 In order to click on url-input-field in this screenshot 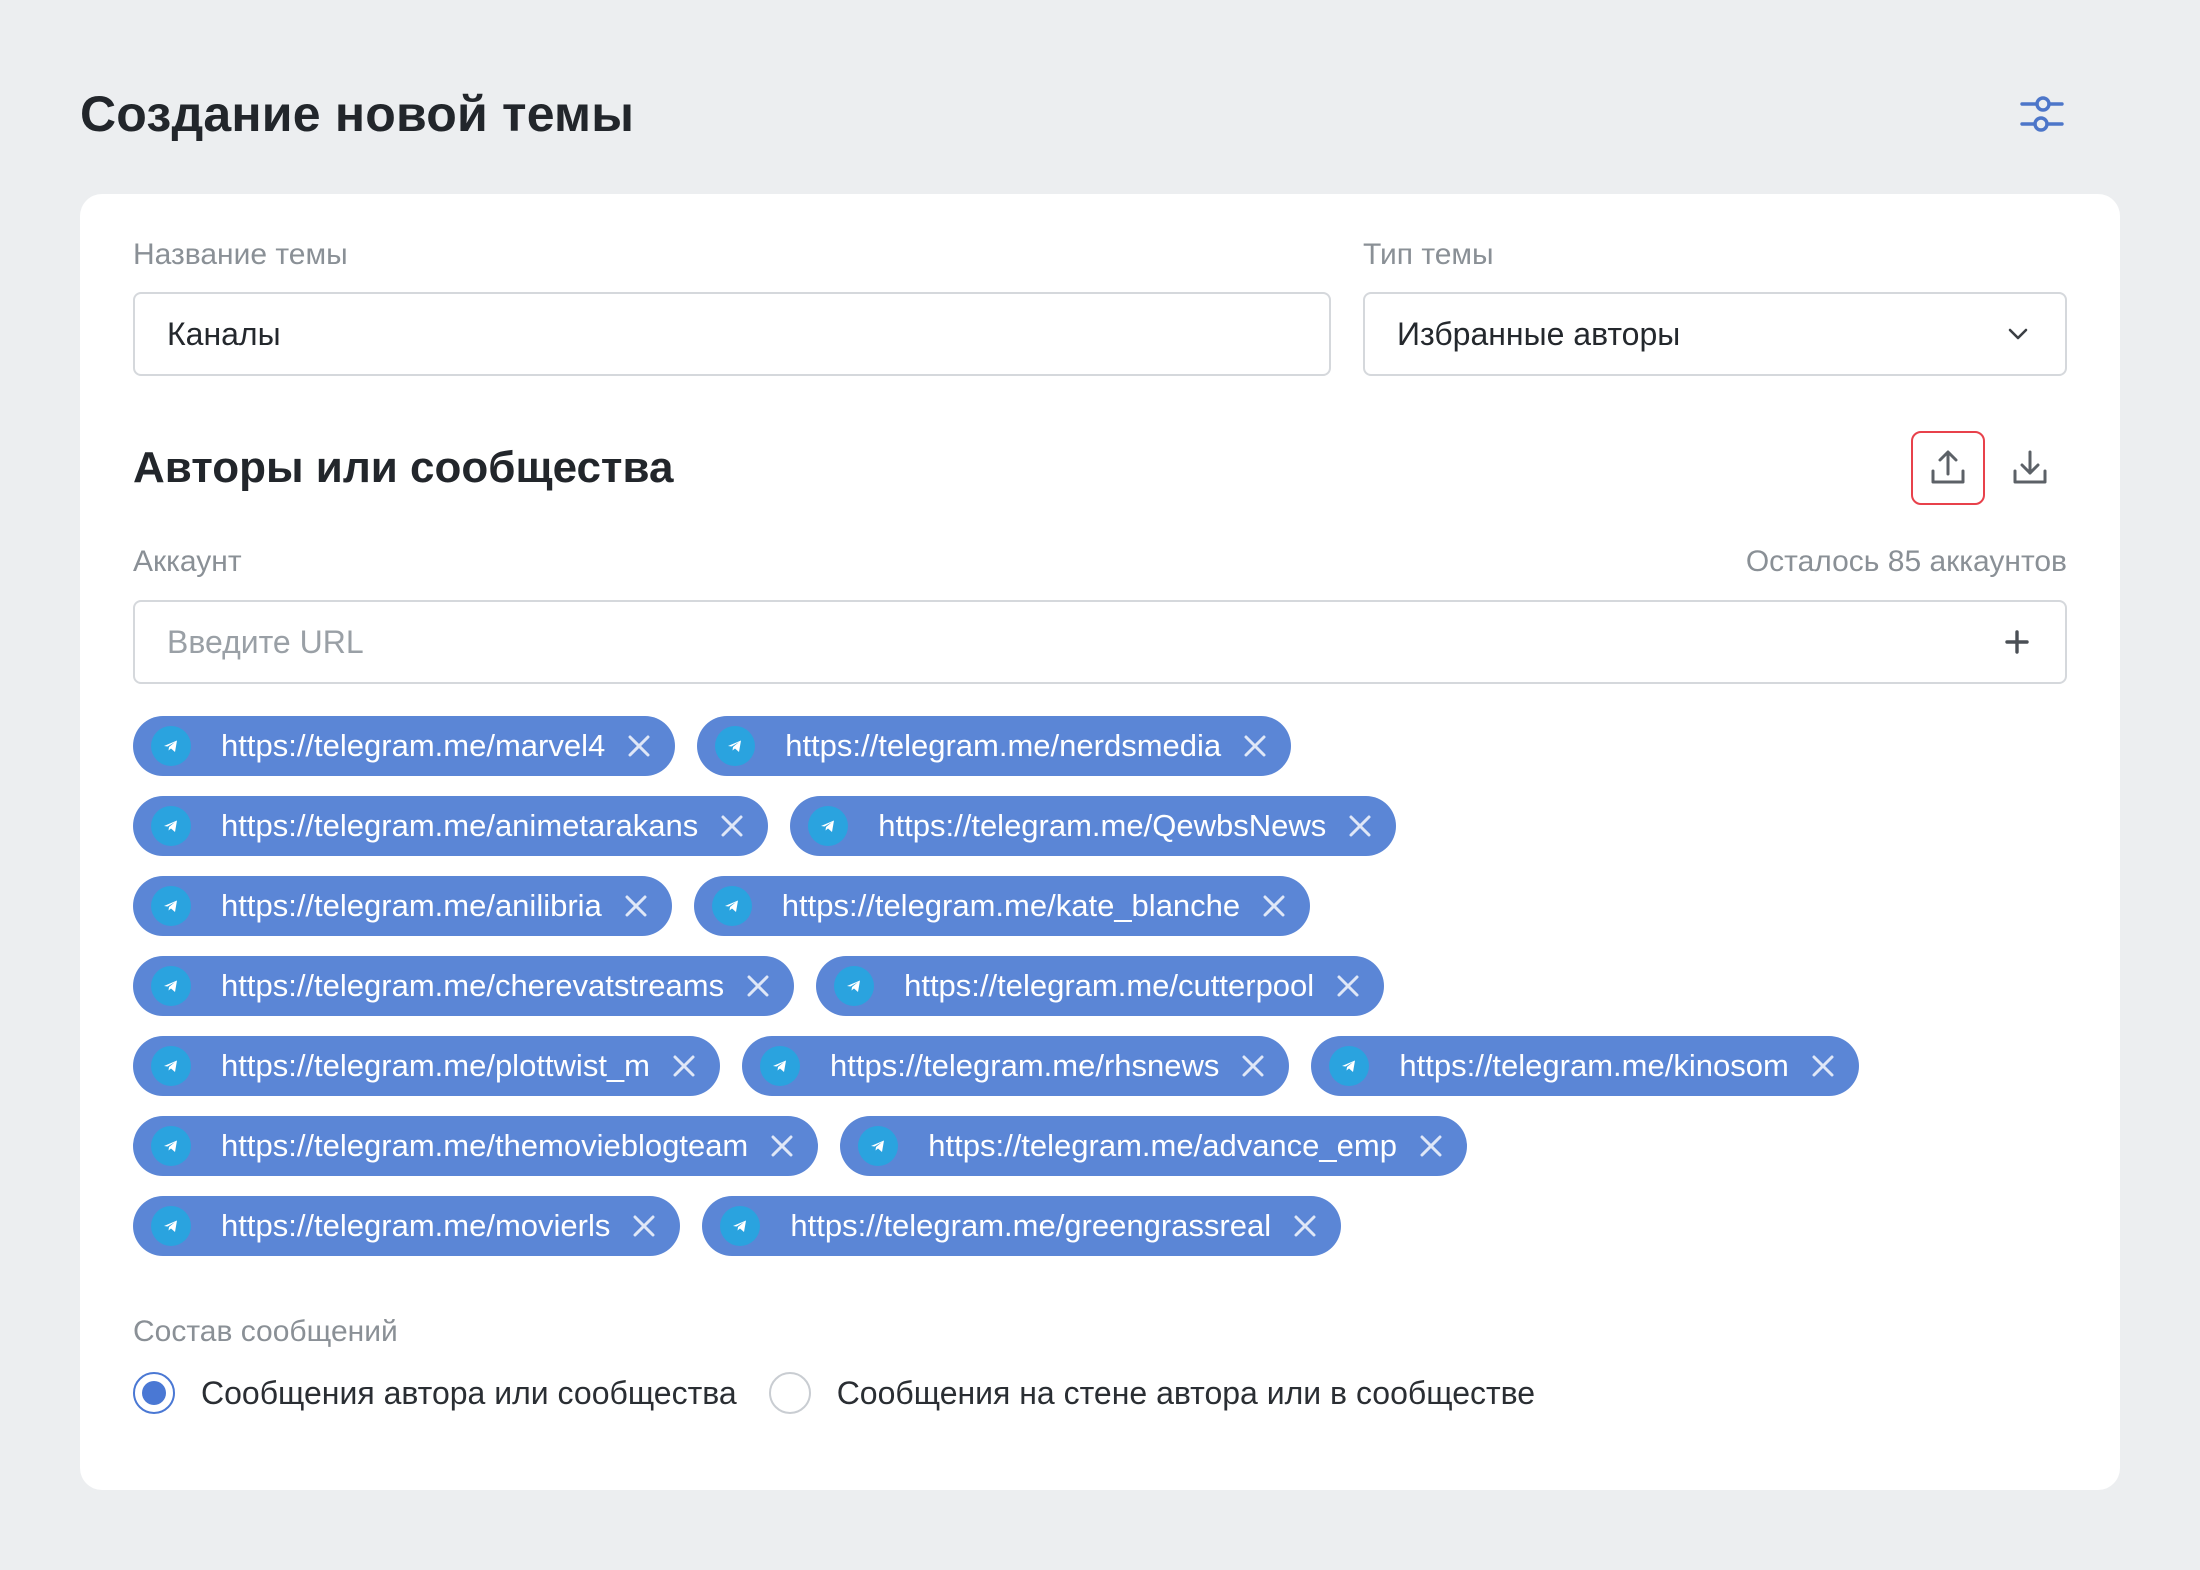, I will do `click(1100, 642)`.